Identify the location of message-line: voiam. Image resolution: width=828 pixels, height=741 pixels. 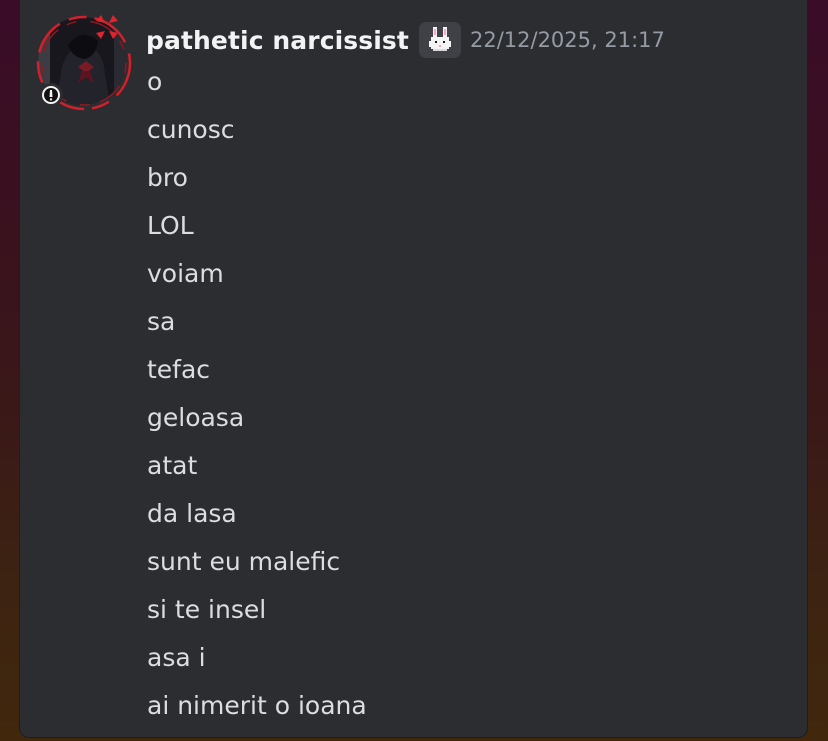
(185, 273).